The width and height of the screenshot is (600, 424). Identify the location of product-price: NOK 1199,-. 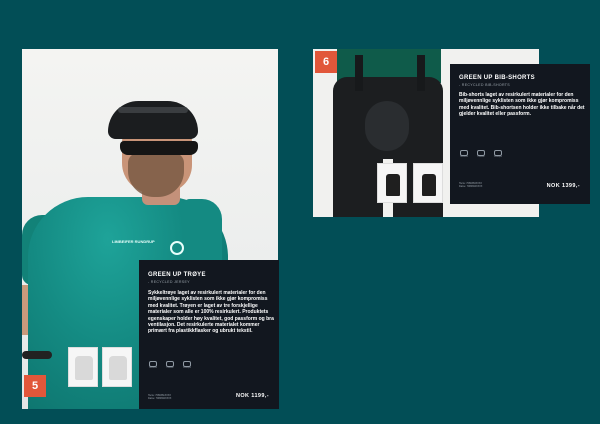
(252, 396).